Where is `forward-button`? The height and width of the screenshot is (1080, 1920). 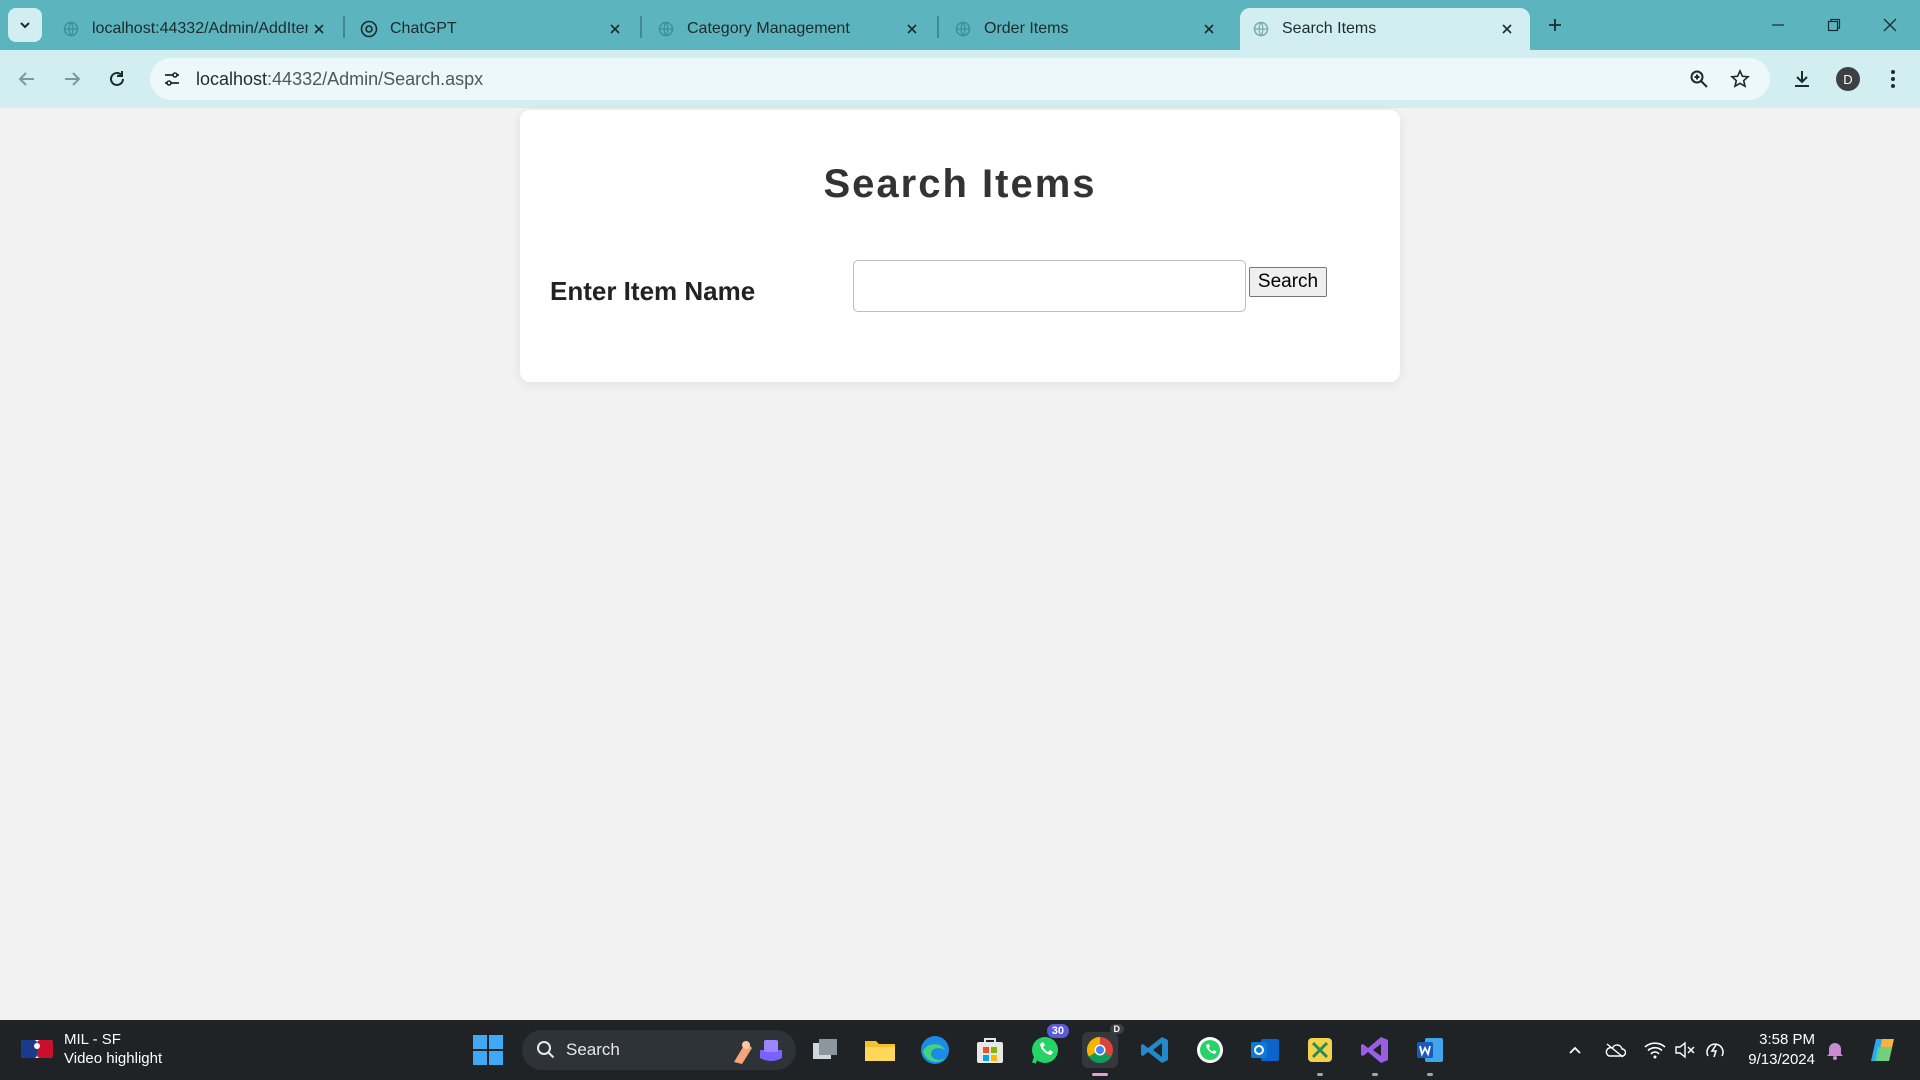
forward-button is located at coordinates (72, 79).